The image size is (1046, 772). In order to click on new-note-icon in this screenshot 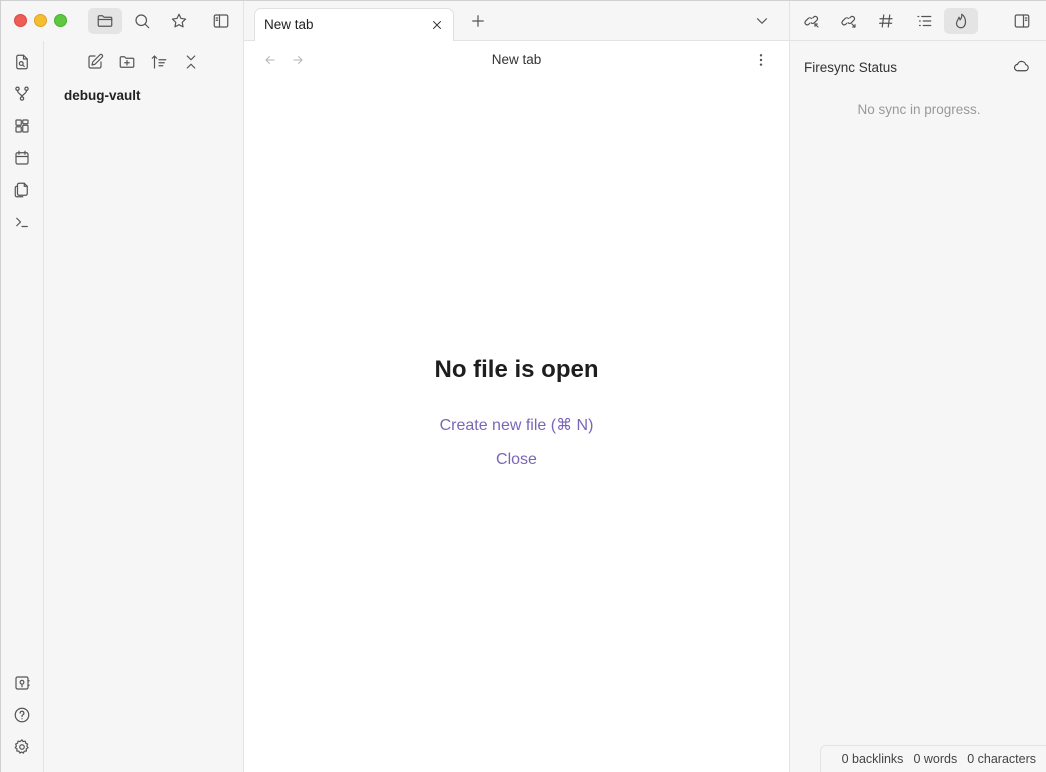, I will do `click(96, 61)`.